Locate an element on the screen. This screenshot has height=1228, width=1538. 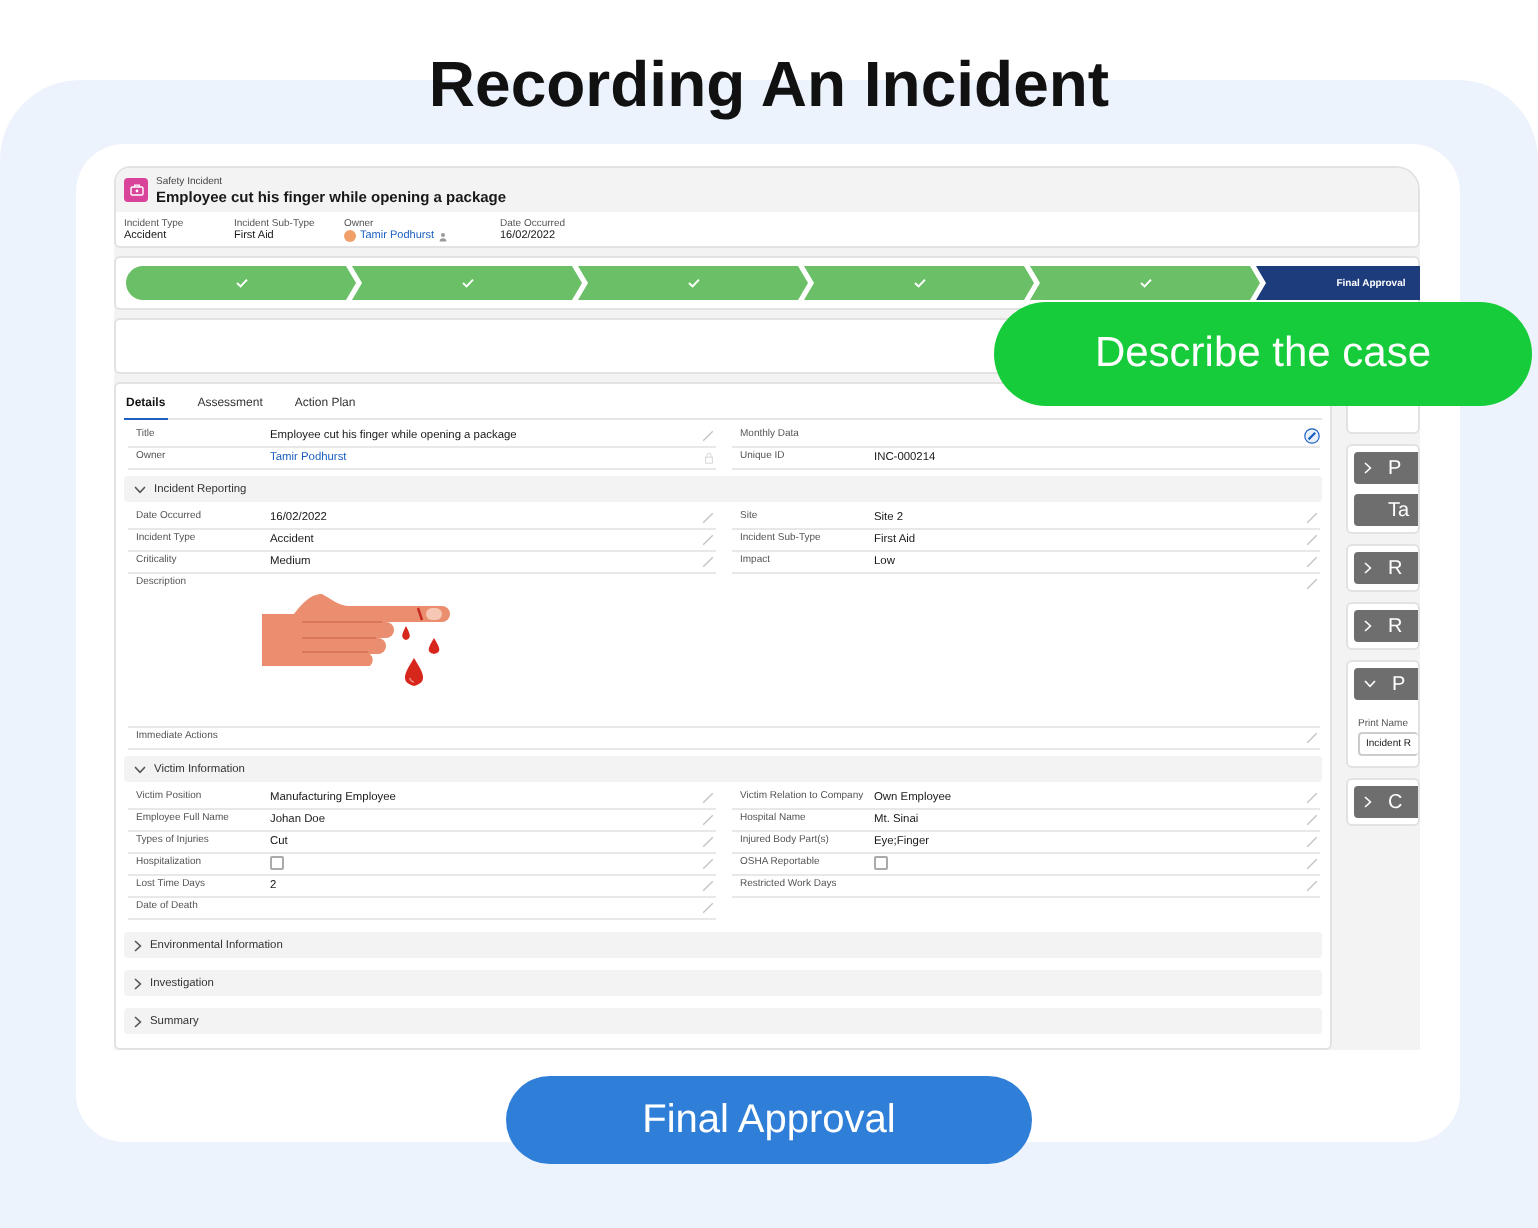
edit-icon is located at coordinates (1312, 436).